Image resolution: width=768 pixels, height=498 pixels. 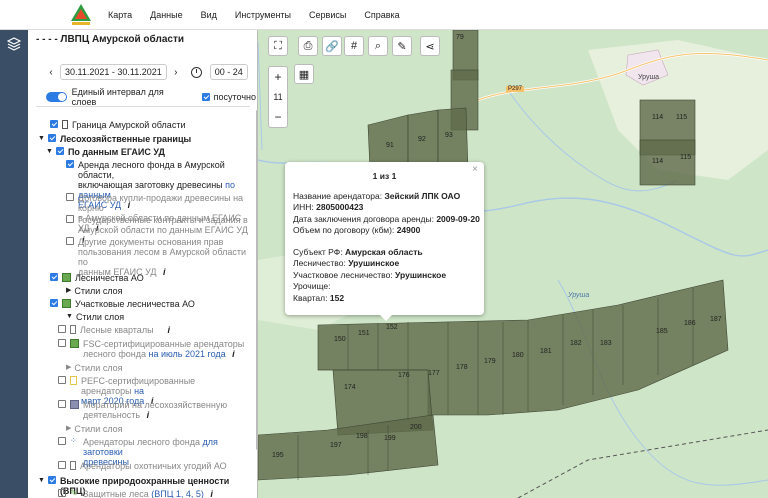 What do you see at coordinates (648, 77) in the screenshot?
I see `place-label-town: Уруша` at bounding box center [648, 77].